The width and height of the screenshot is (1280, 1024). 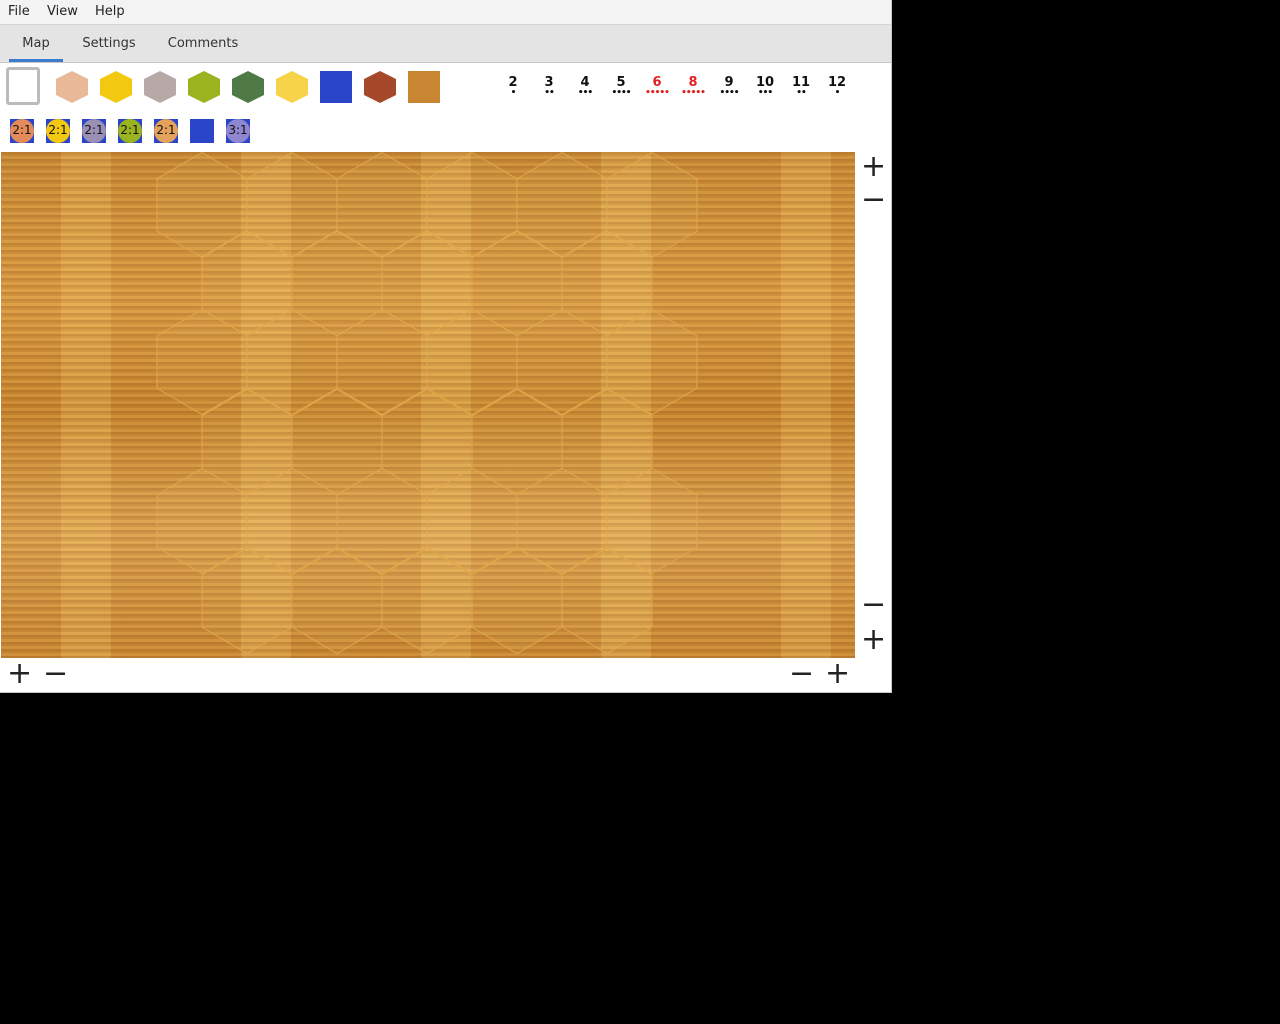 I want to click on clay-hex, so click(x=72, y=87).